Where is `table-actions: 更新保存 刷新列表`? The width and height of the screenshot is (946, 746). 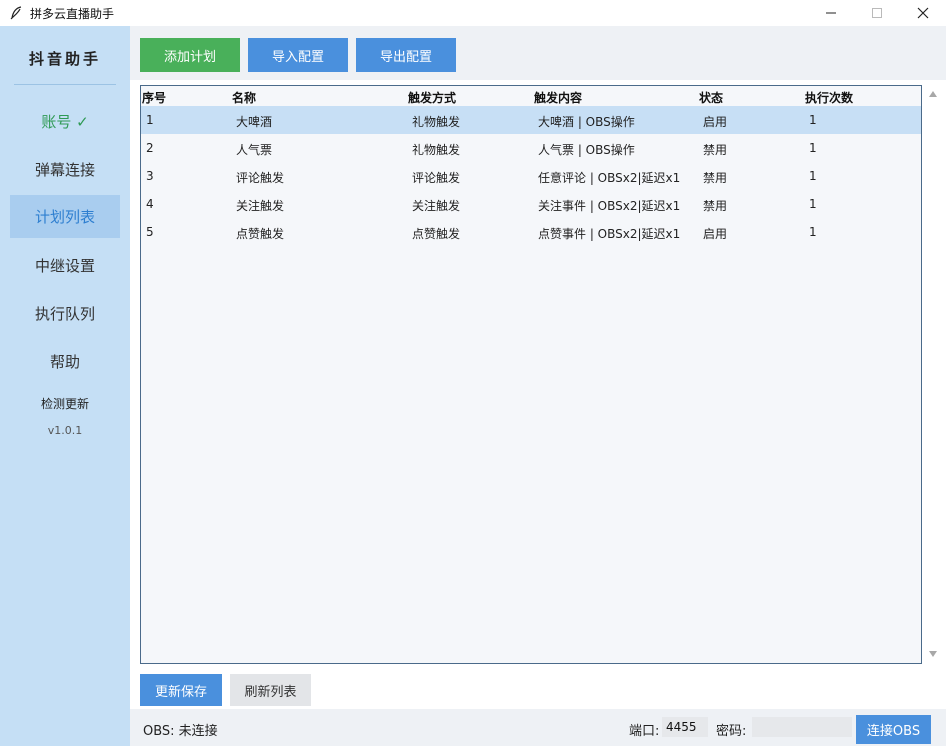
table-actions: 更新保存 刷新列表 is located at coordinates (538, 689).